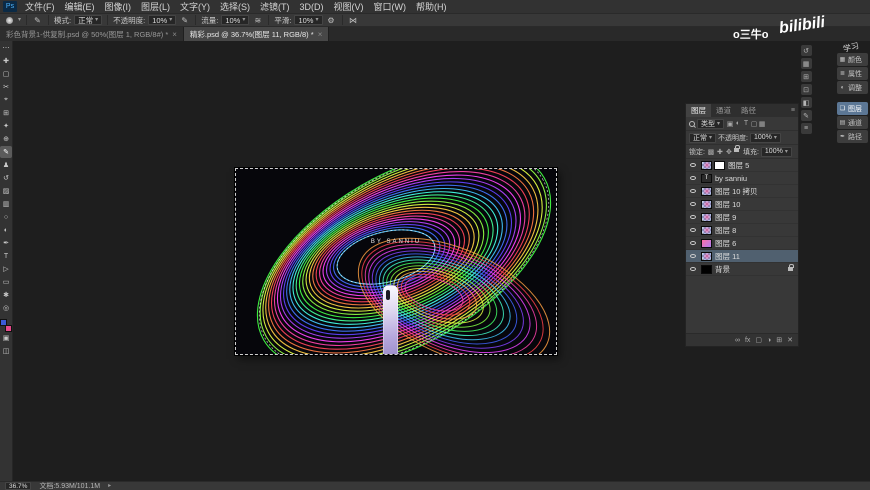 This screenshot has height=490, width=870. I want to click on link-layers-icon: ∞, so click(737, 340).